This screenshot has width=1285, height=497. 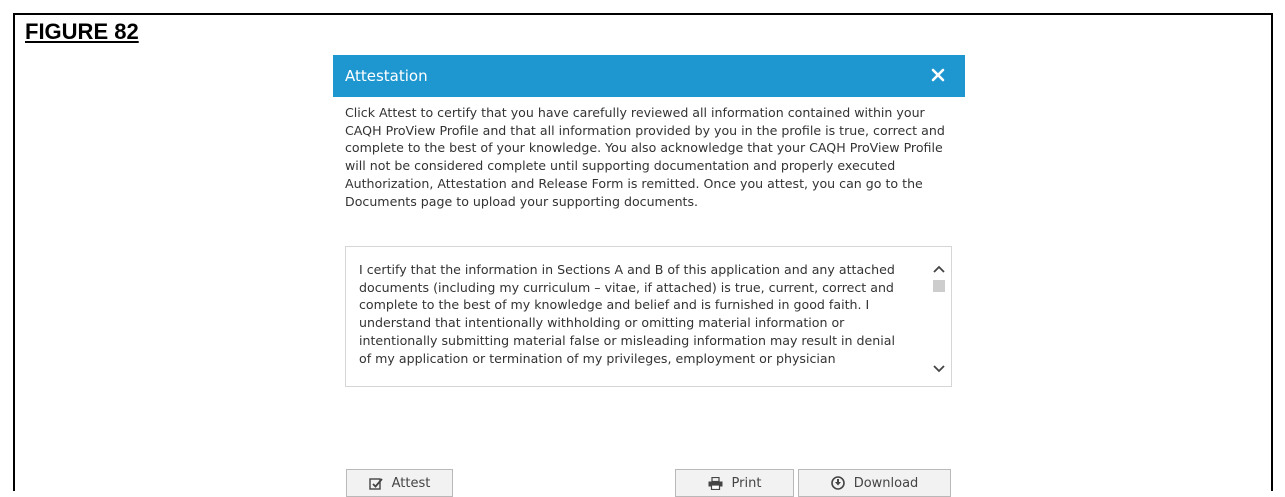 I want to click on dialog-header: Attestation, so click(x=649, y=76).